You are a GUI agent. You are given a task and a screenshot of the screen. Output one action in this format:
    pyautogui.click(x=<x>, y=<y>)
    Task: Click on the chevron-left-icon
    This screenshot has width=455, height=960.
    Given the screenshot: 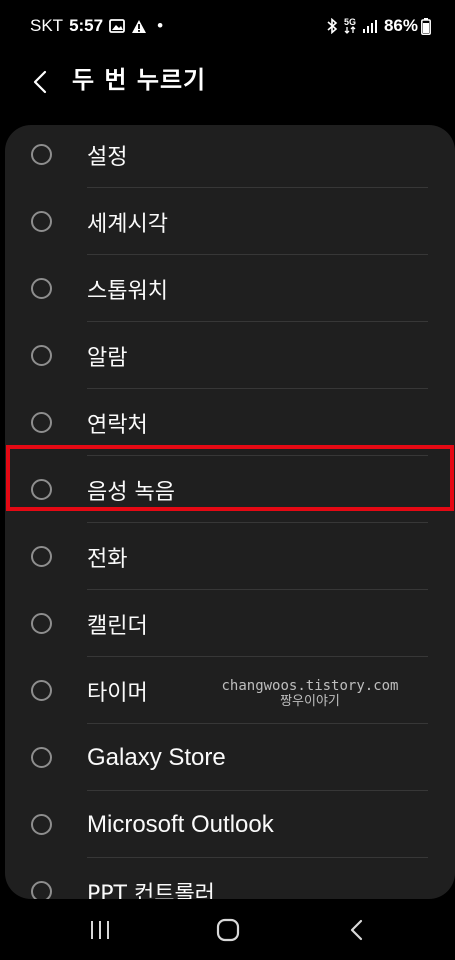 What is the action you would take?
    pyautogui.click(x=40, y=82)
    